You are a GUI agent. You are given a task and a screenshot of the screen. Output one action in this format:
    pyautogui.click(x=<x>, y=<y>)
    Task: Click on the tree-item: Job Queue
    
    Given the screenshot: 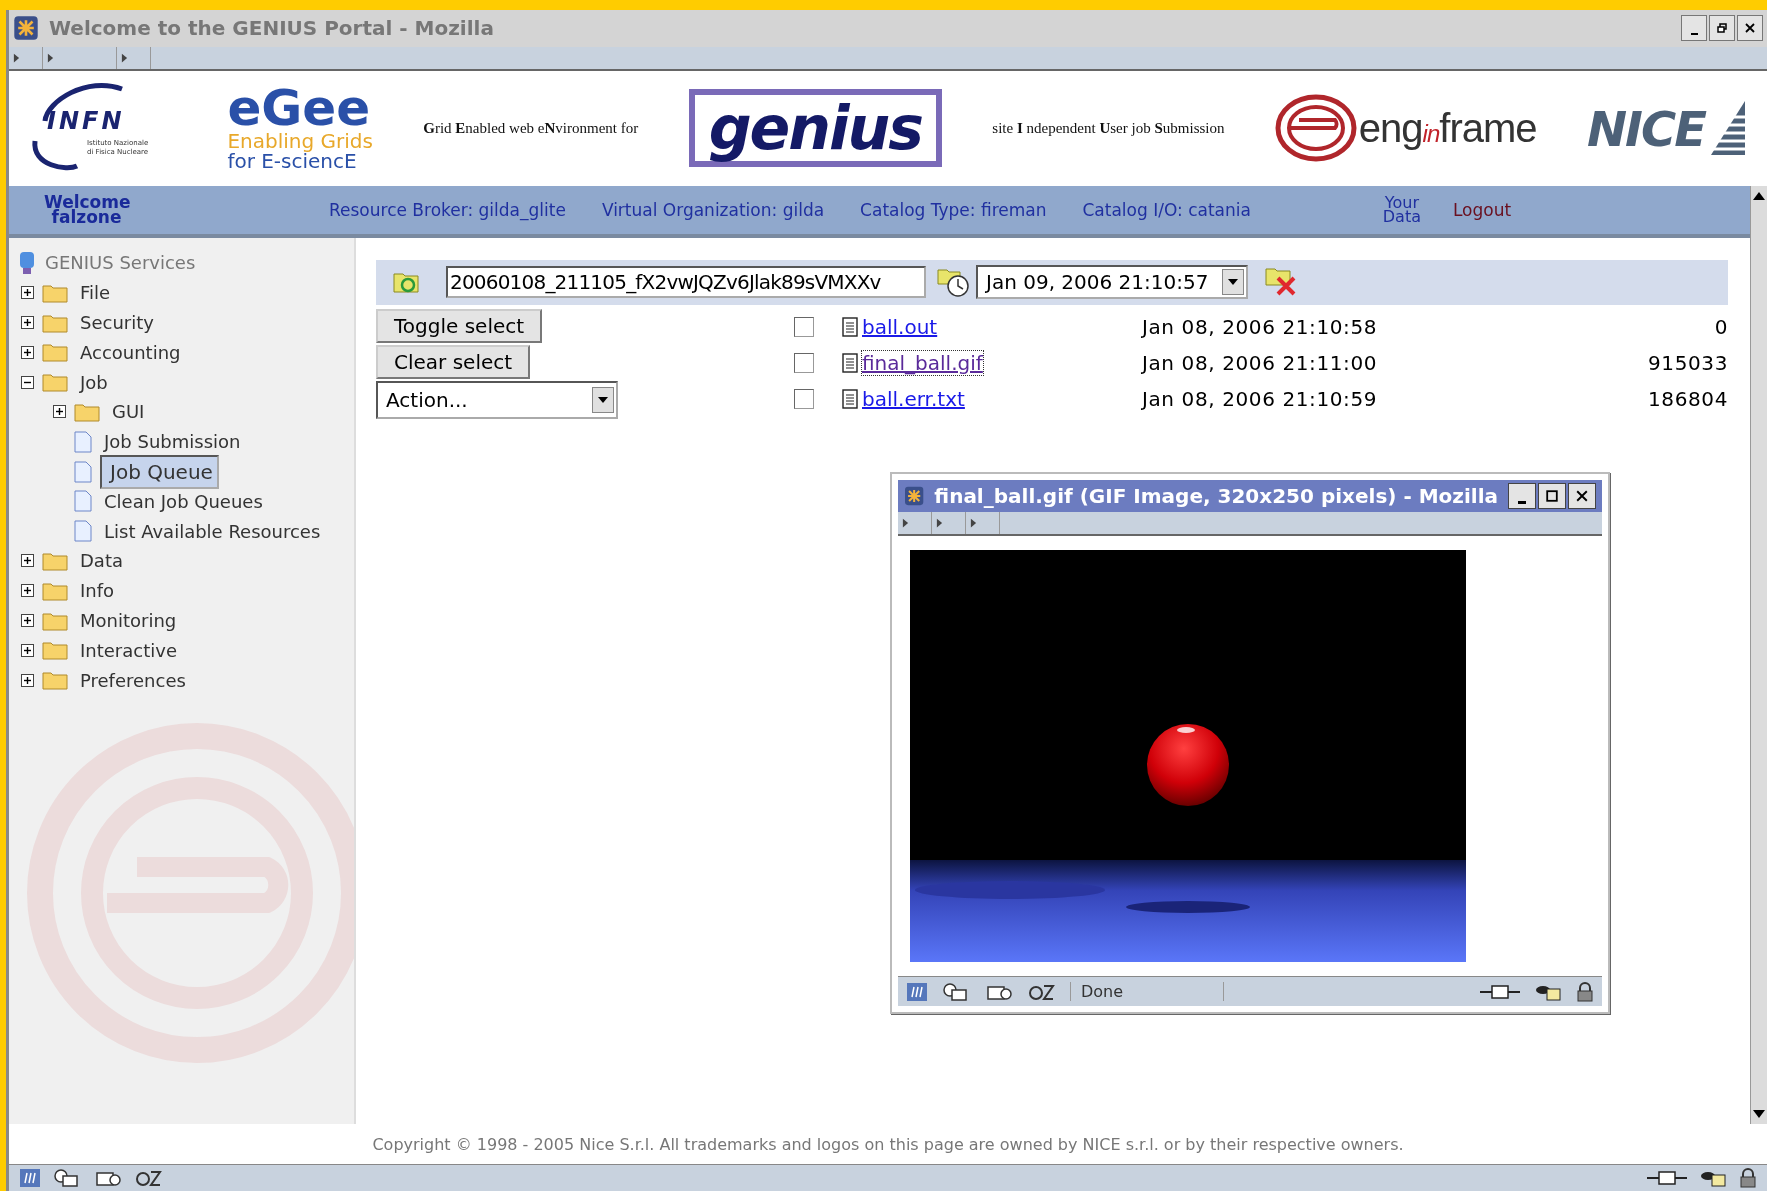 What is the action you would take?
    pyautogui.click(x=159, y=471)
    